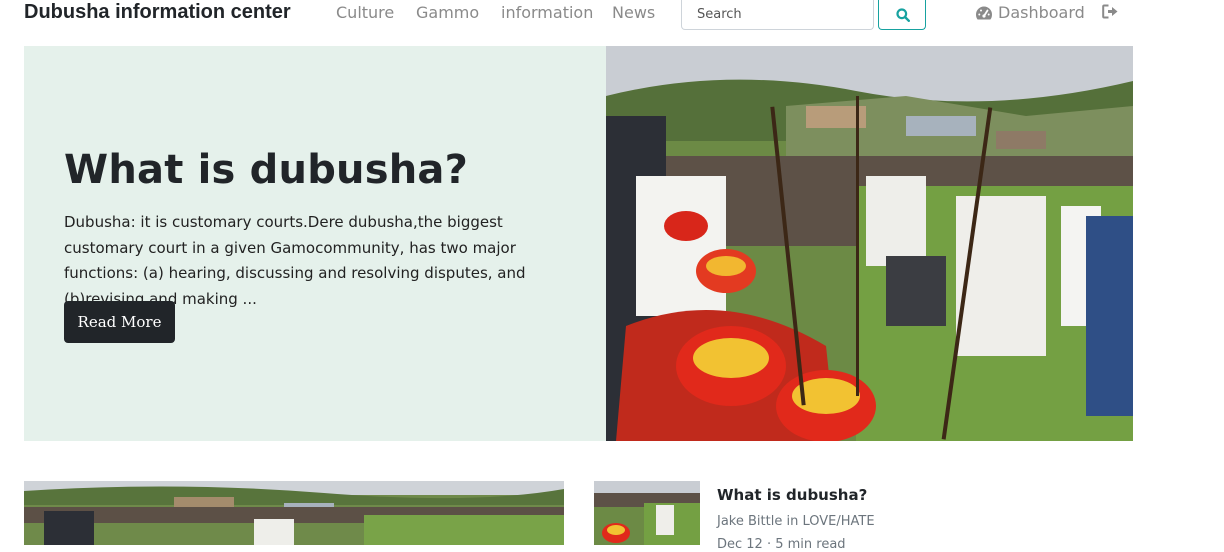 Image resolution: width=1224 pixels, height=552 pixels. What do you see at coordinates (294, 513) in the screenshot?
I see `post-card-photo` at bounding box center [294, 513].